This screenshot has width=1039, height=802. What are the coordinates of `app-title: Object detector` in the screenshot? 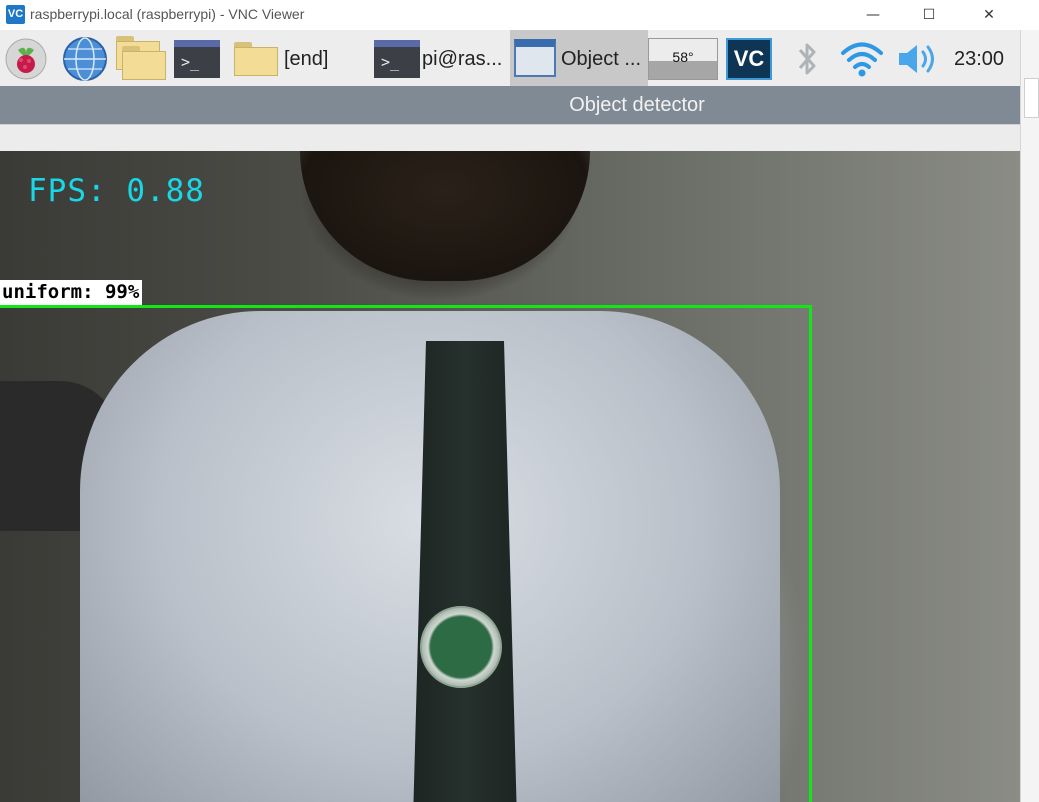 It's located at (637, 105).